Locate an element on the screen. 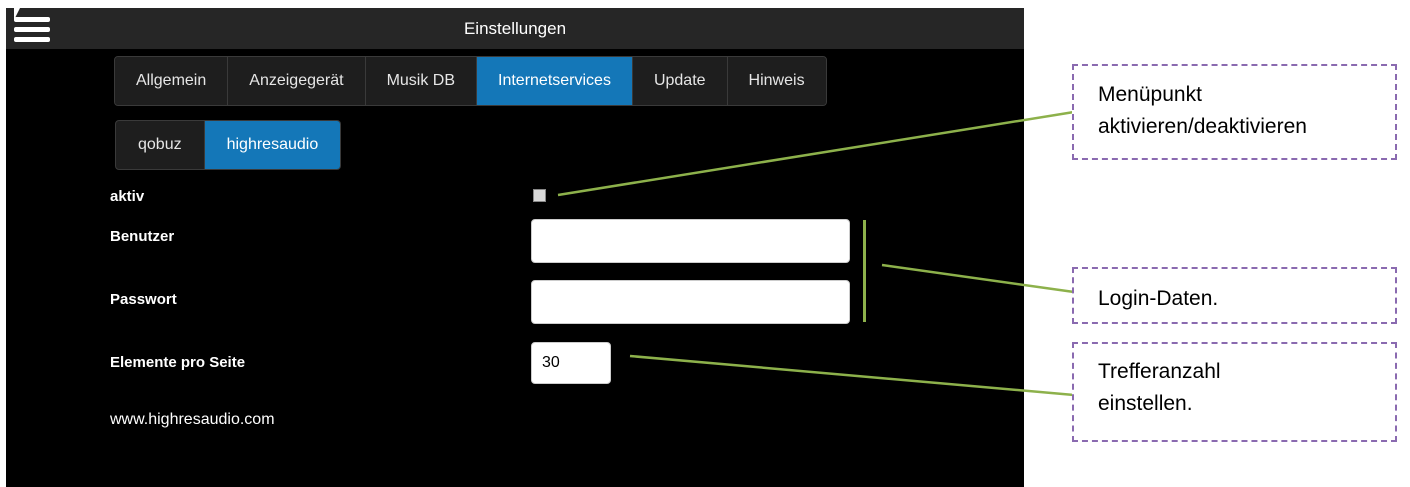 The image size is (1410, 487). annotation-menu-toggle-line-2: aktivieren/deaktivieren is located at coordinates (1202, 126).